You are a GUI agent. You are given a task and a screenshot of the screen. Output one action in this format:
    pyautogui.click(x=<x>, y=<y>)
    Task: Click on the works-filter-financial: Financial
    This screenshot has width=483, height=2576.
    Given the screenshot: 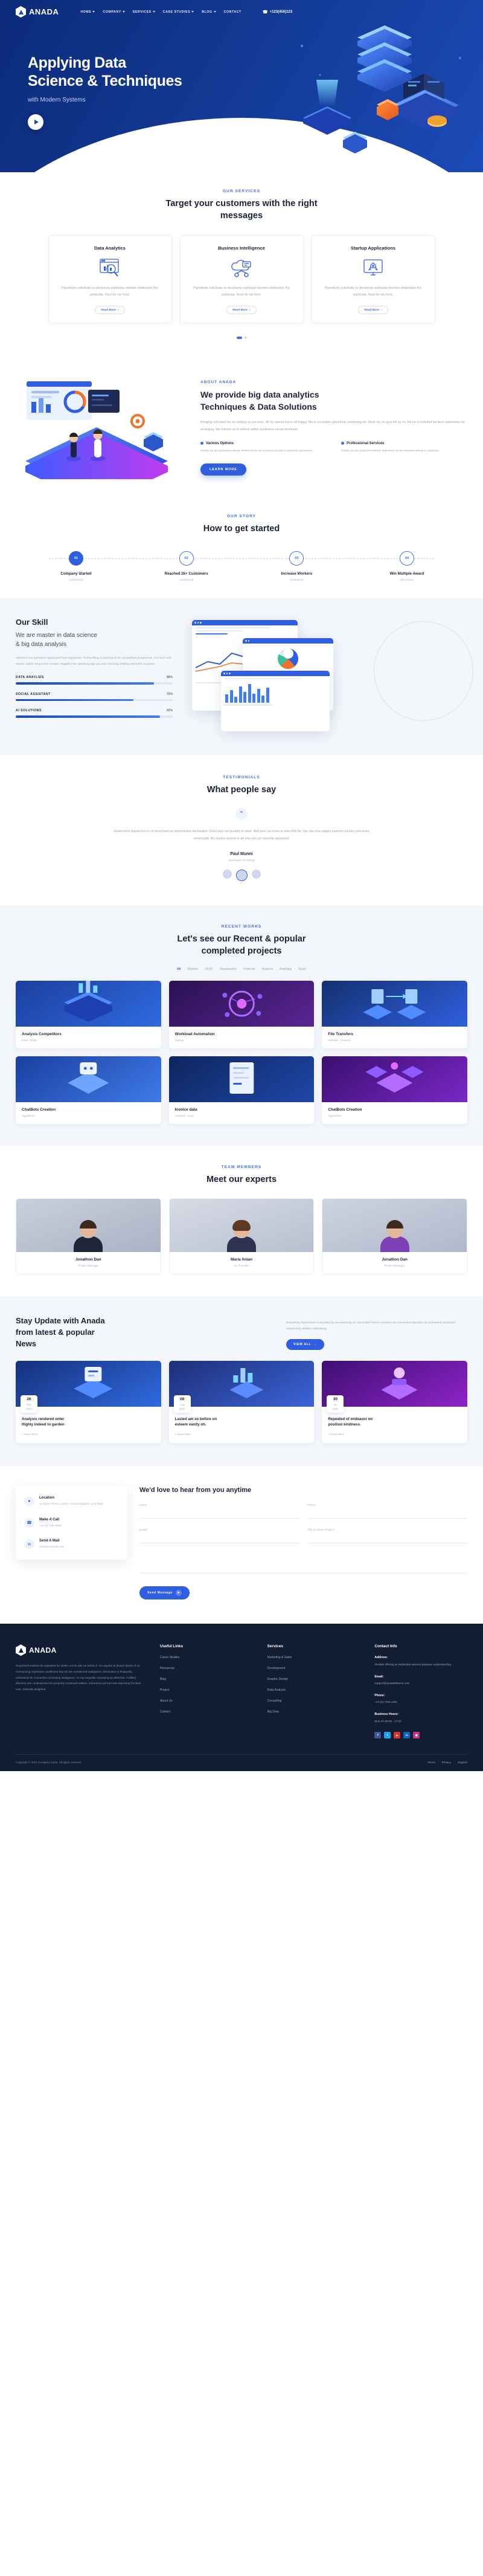 What is the action you would take?
    pyautogui.click(x=249, y=969)
    